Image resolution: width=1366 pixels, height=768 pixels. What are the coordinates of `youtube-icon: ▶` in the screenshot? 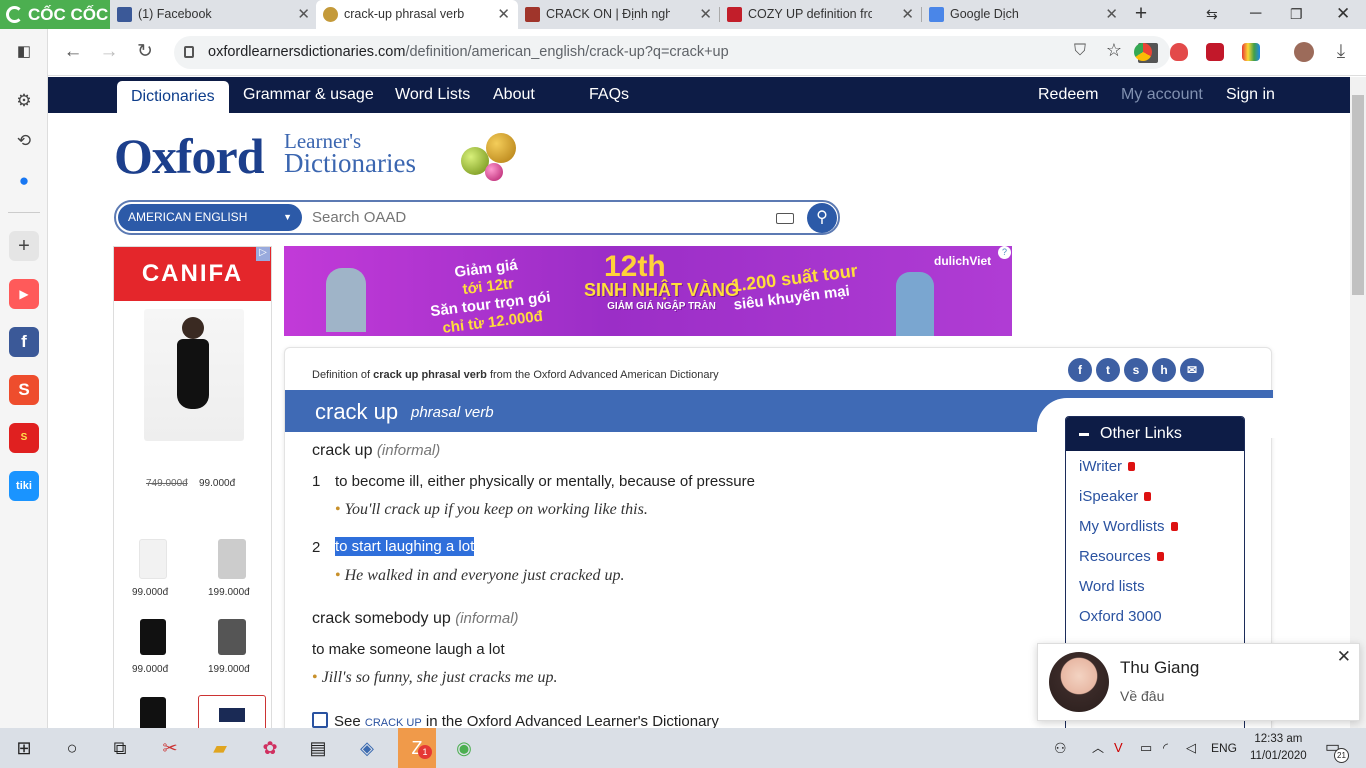 It's located at (24, 294).